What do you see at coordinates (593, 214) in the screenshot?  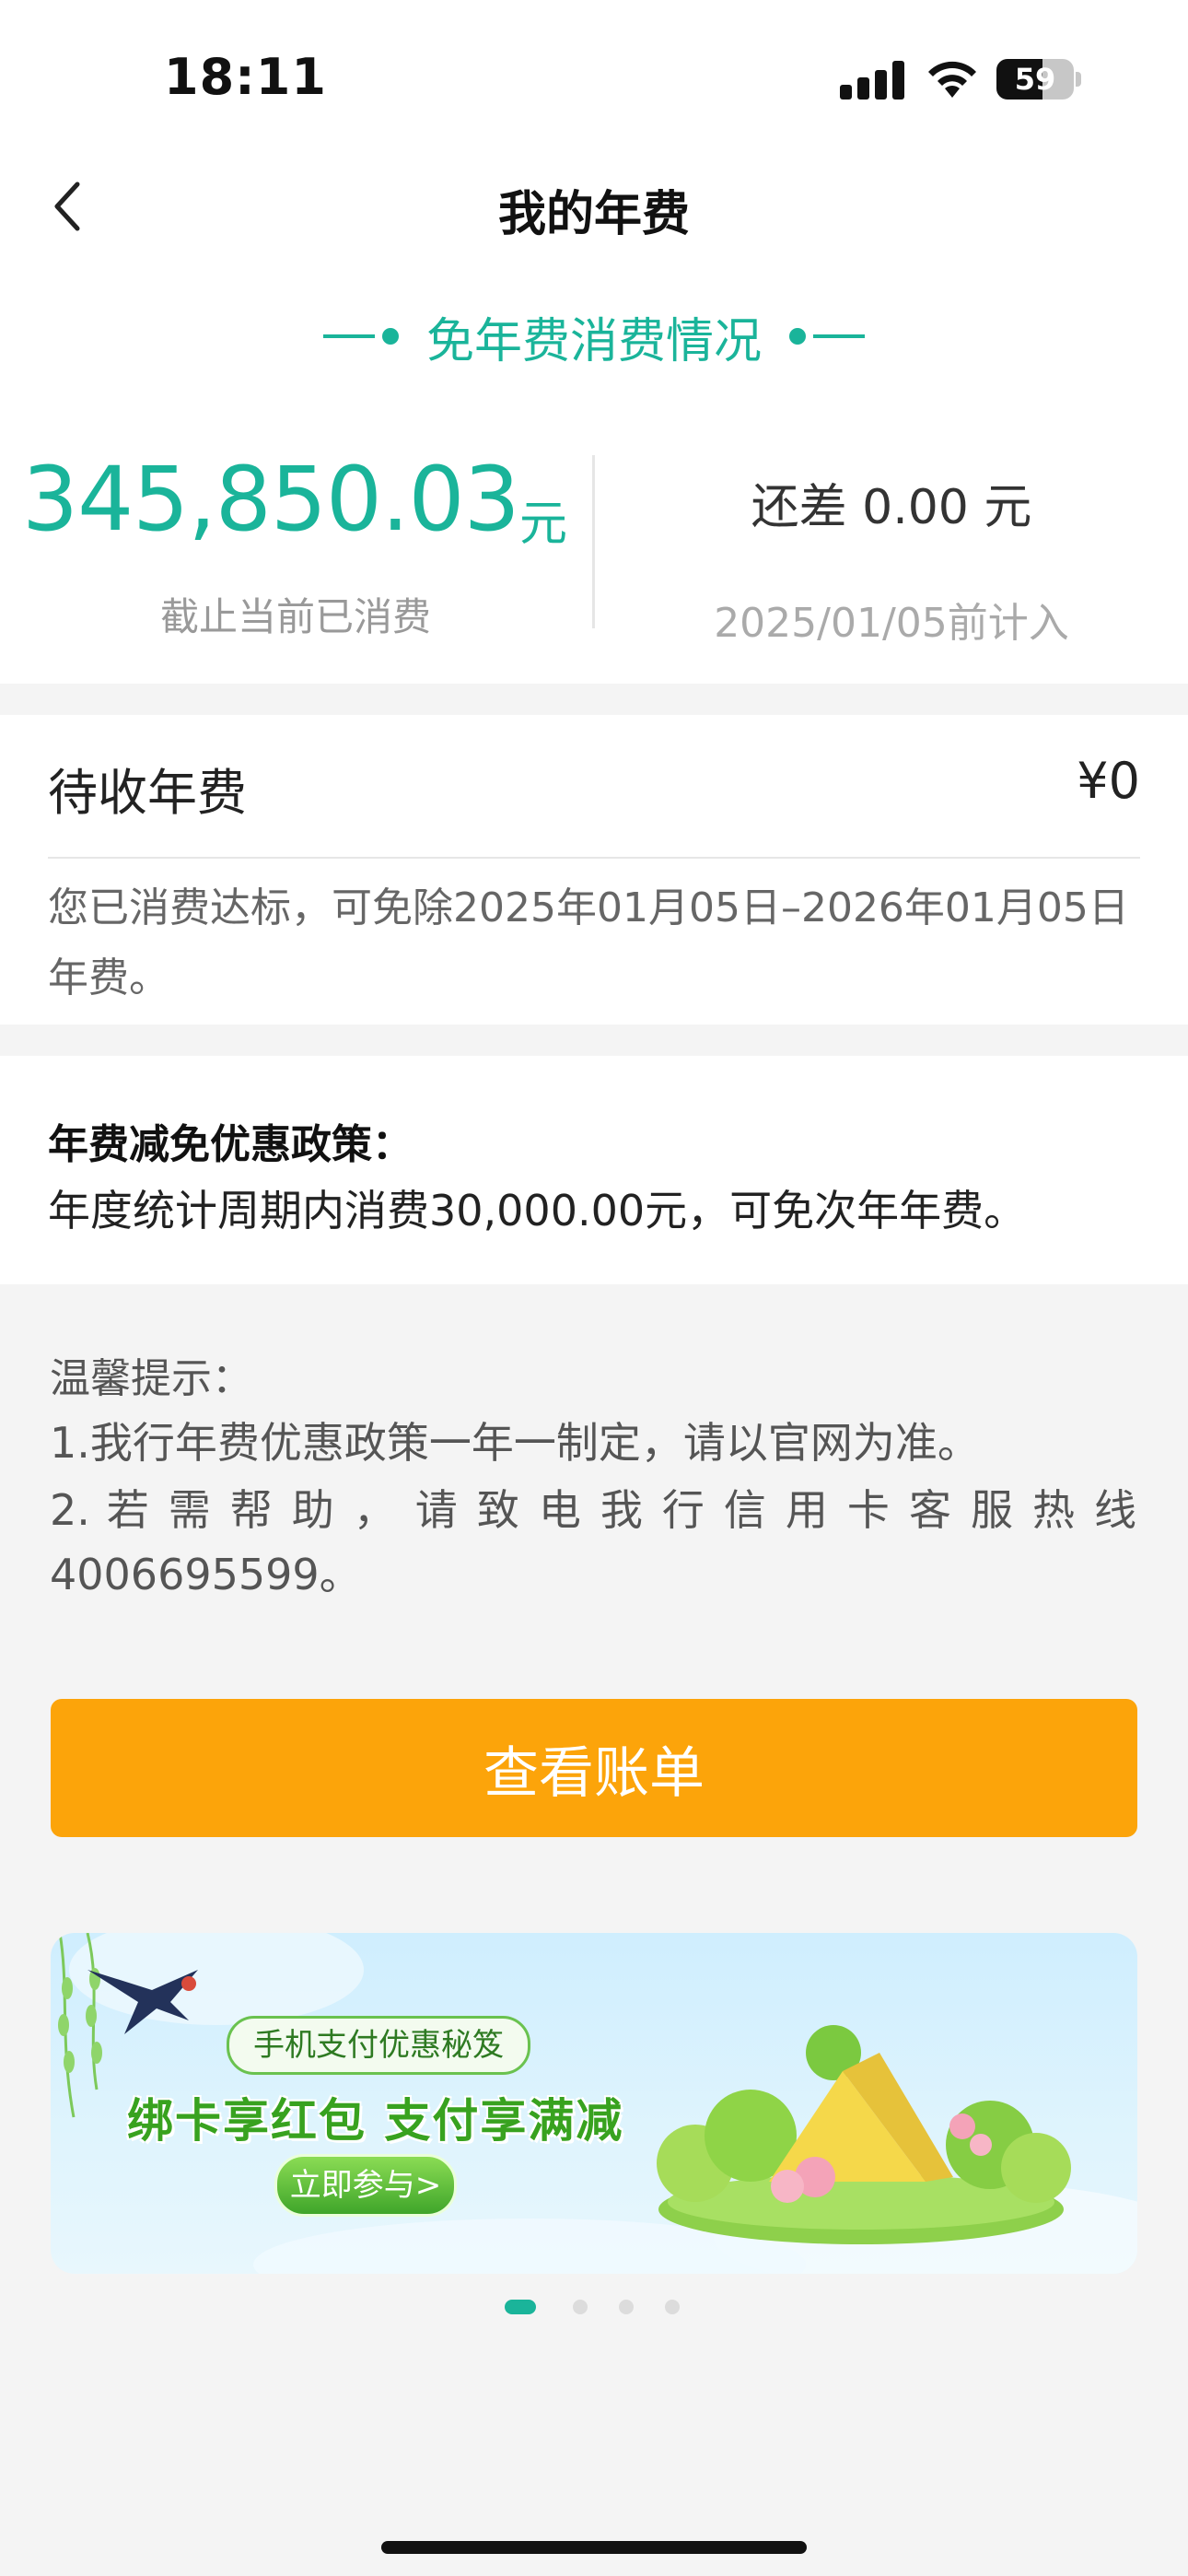 I see `page-title: 我的年费` at bounding box center [593, 214].